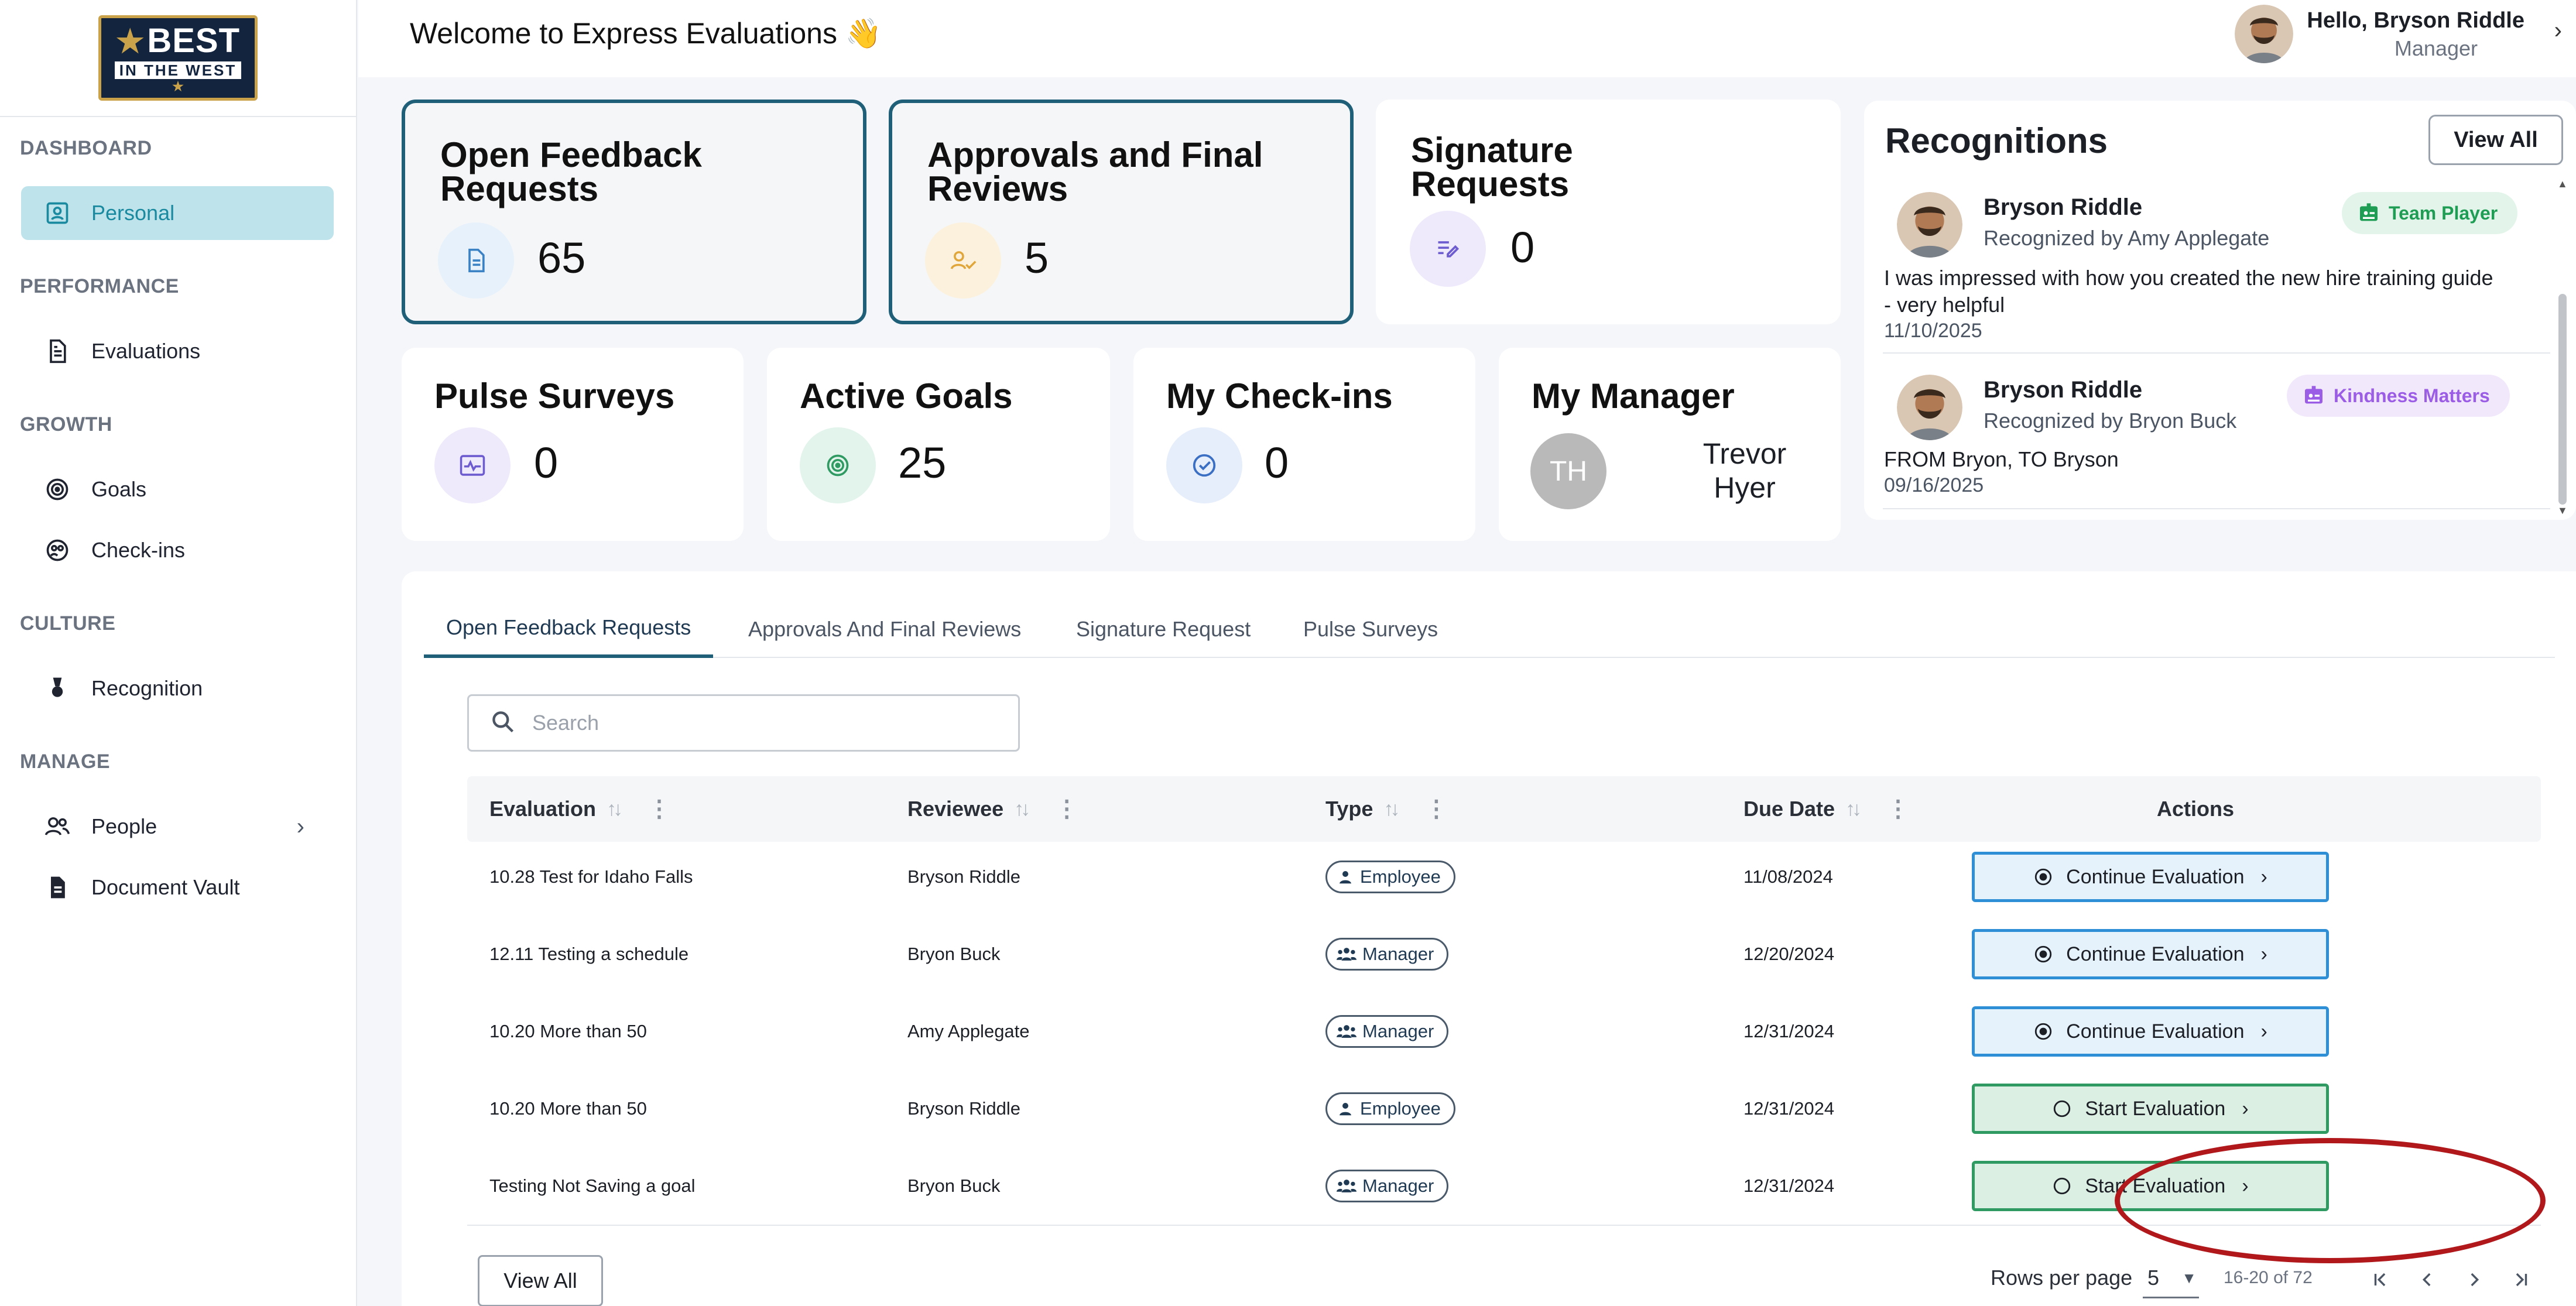 The height and width of the screenshot is (1306, 2576). I want to click on card-signature: Signature Requests 0, so click(1608, 212).